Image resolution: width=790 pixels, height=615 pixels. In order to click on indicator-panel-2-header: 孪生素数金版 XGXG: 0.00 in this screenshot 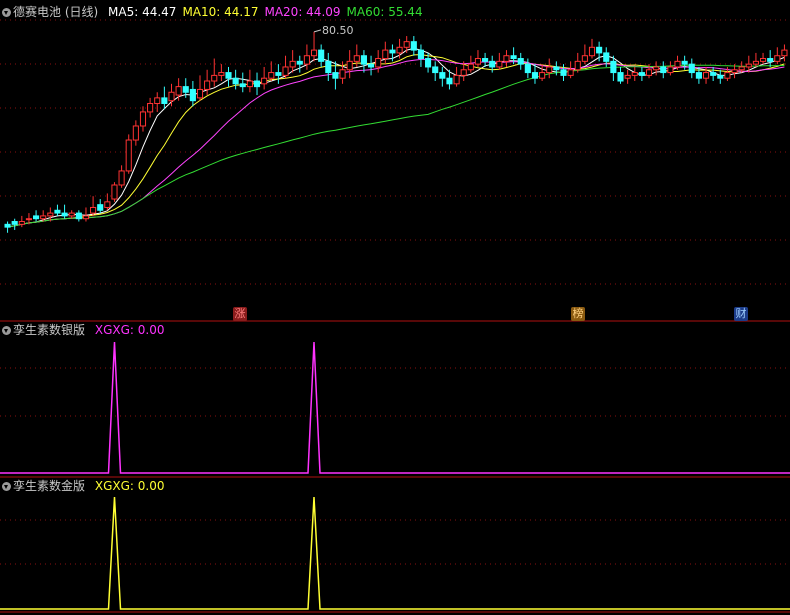, I will do `click(86, 486)`.